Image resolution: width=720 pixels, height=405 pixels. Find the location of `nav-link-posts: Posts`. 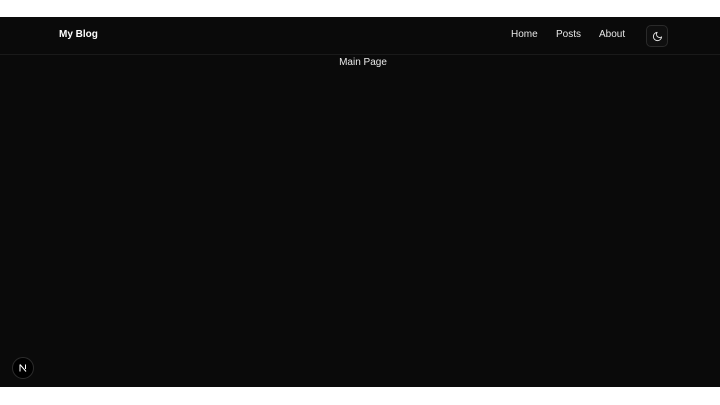

nav-link-posts: Posts is located at coordinates (568, 34).